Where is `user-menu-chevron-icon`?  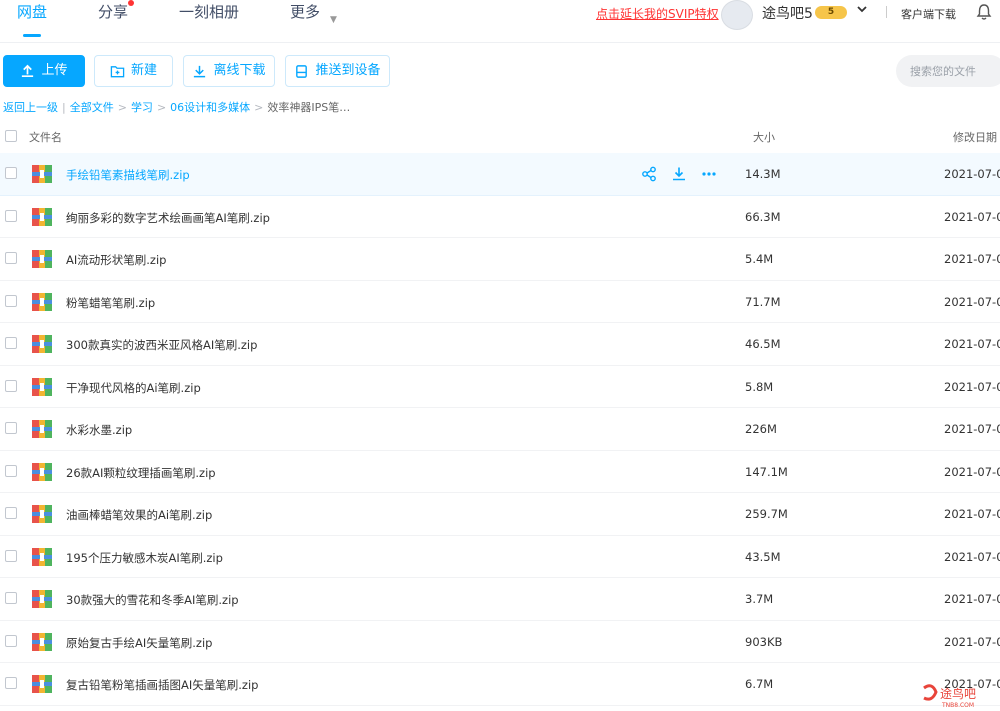
user-menu-chevron-icon is located at coordinates (862, 11).